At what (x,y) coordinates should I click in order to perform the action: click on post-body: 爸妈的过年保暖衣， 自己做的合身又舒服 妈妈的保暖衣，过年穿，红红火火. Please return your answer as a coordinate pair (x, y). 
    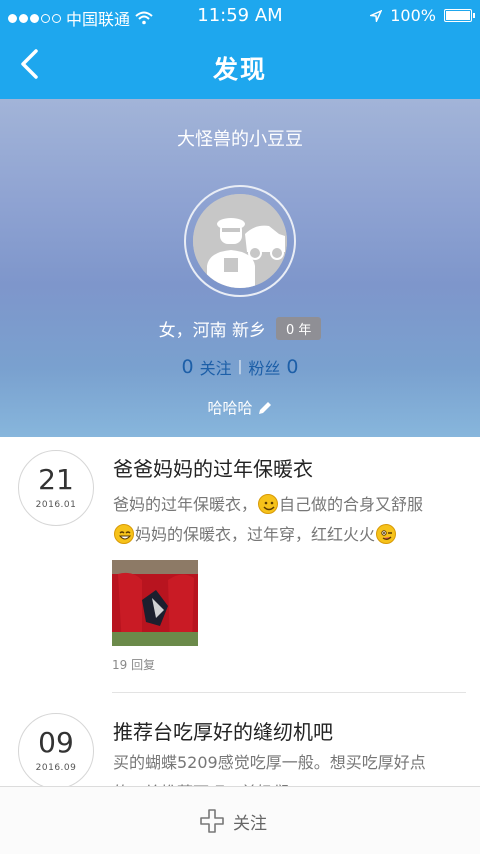
    Looking at the image, I should click on (285, 520).